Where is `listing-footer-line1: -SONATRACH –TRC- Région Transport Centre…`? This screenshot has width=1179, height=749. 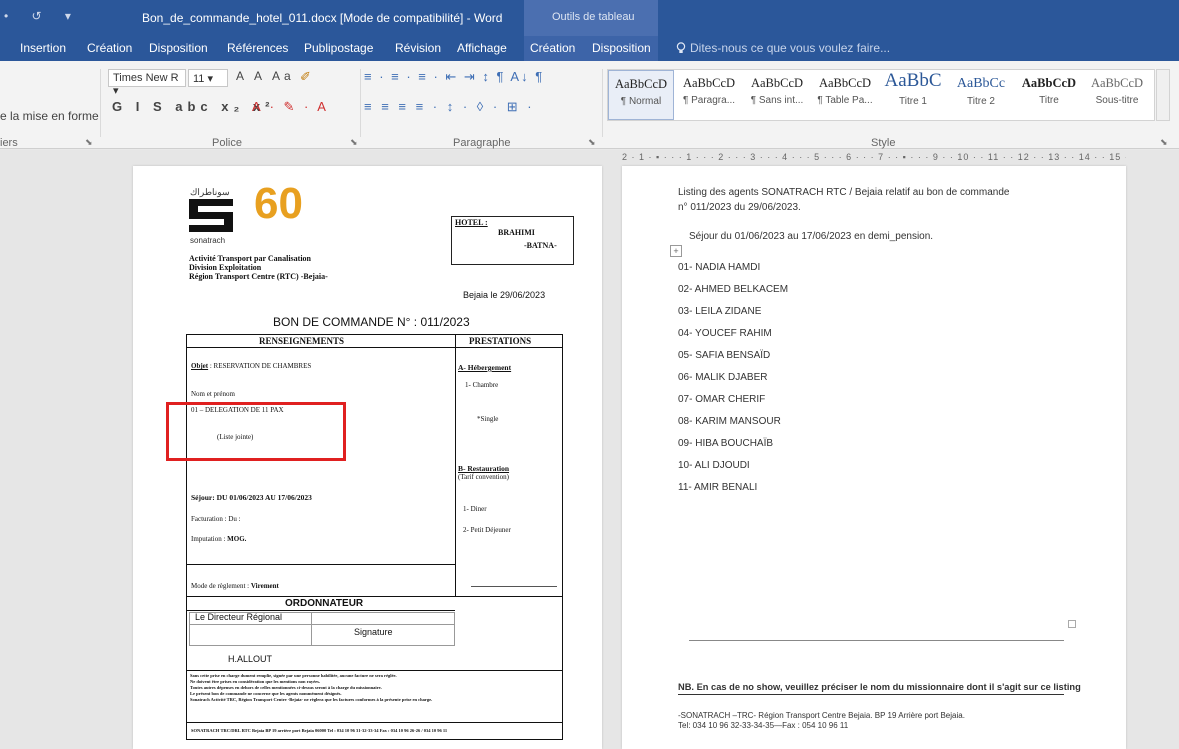
listing-footer-line1: -SONATRACH –TRC- Région Transport Centre… is located at coordinates (821, 715).